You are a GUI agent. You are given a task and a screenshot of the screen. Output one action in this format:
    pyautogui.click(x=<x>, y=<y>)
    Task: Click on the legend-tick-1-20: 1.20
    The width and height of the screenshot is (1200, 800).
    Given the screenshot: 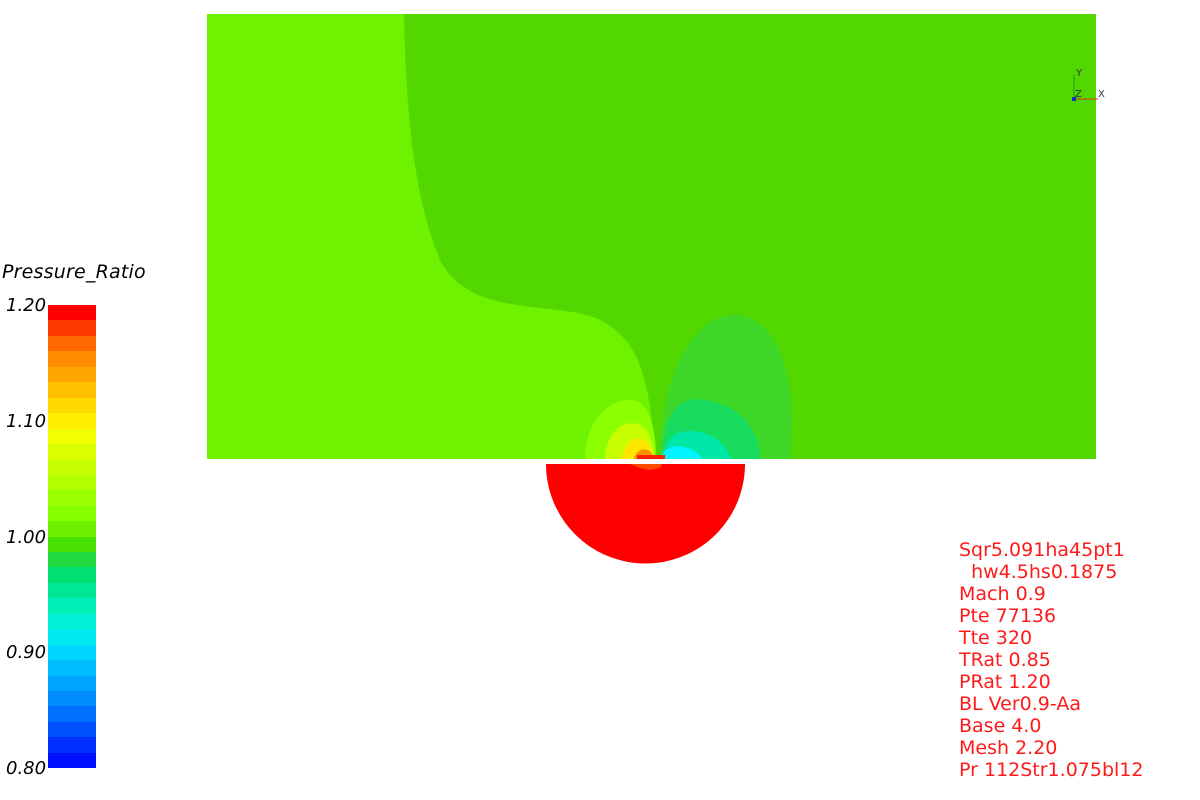 What is the action you would take?
    pyautogui.click(x=26, y=305)
    